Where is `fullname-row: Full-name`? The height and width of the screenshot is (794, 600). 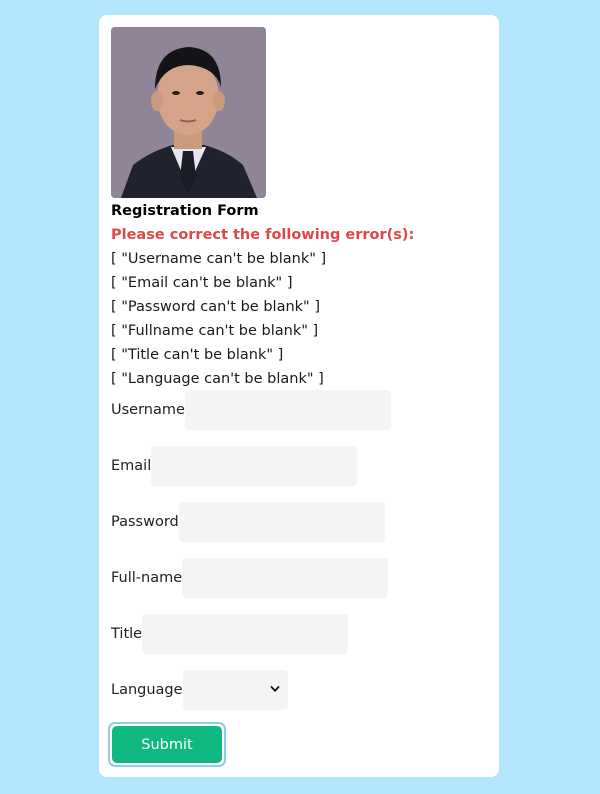
fullname-row: Full-name is located at coordinates (250, 578).